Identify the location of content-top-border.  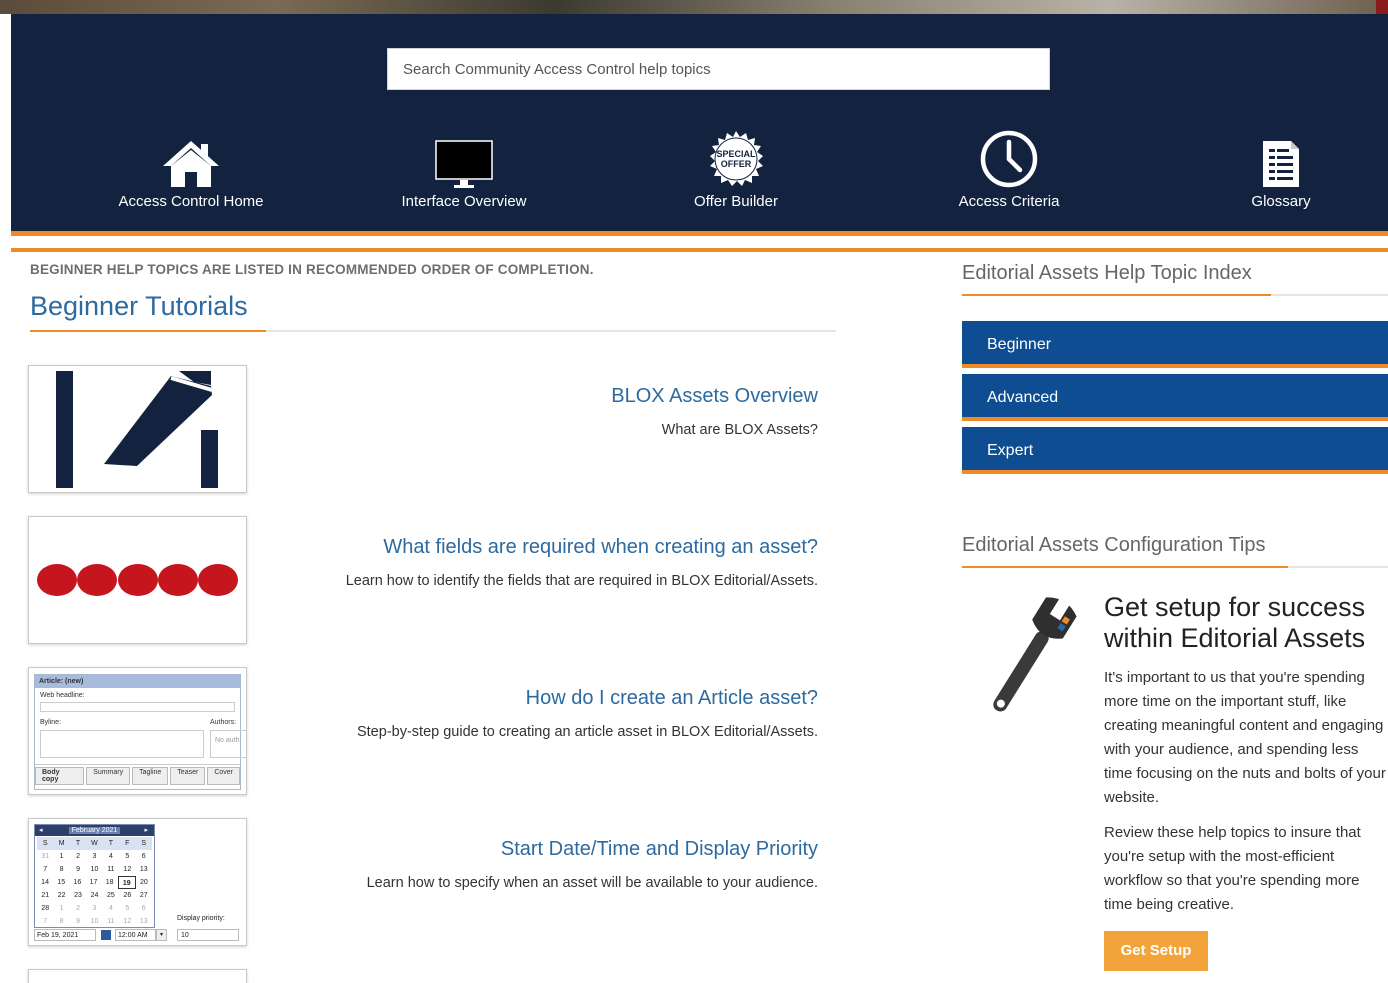
(699, 250).